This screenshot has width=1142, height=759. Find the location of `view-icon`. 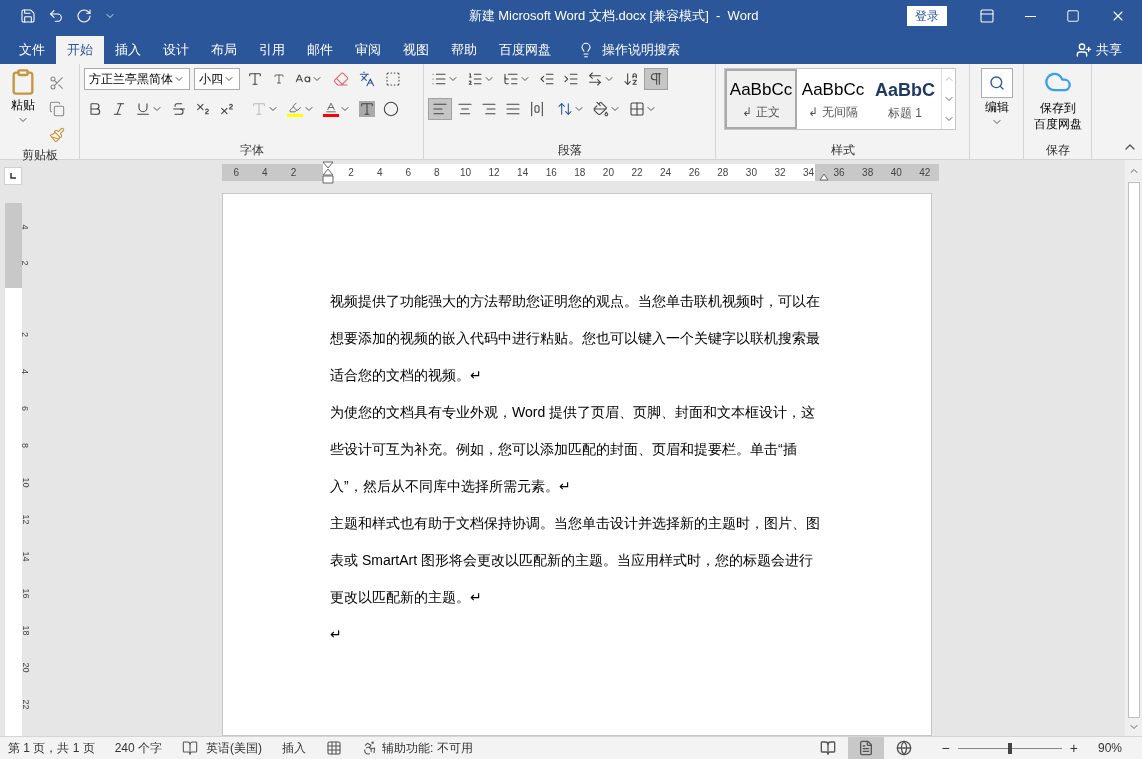

view-icon is located at coordinates (903, 748).